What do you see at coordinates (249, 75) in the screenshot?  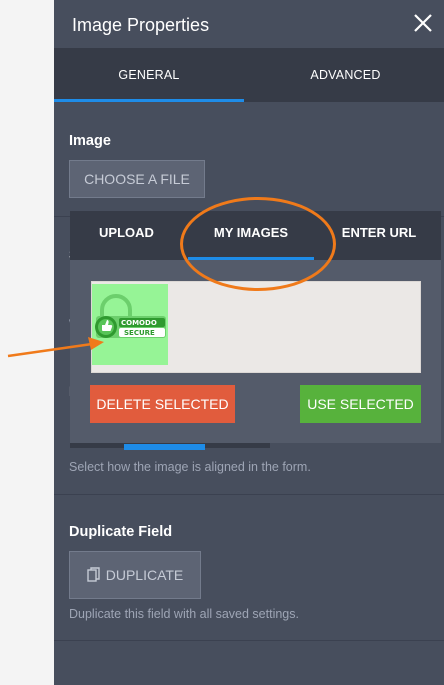 I see `properties-tabs: GENERAL ADVANCED` at bounding box center [249, 75].